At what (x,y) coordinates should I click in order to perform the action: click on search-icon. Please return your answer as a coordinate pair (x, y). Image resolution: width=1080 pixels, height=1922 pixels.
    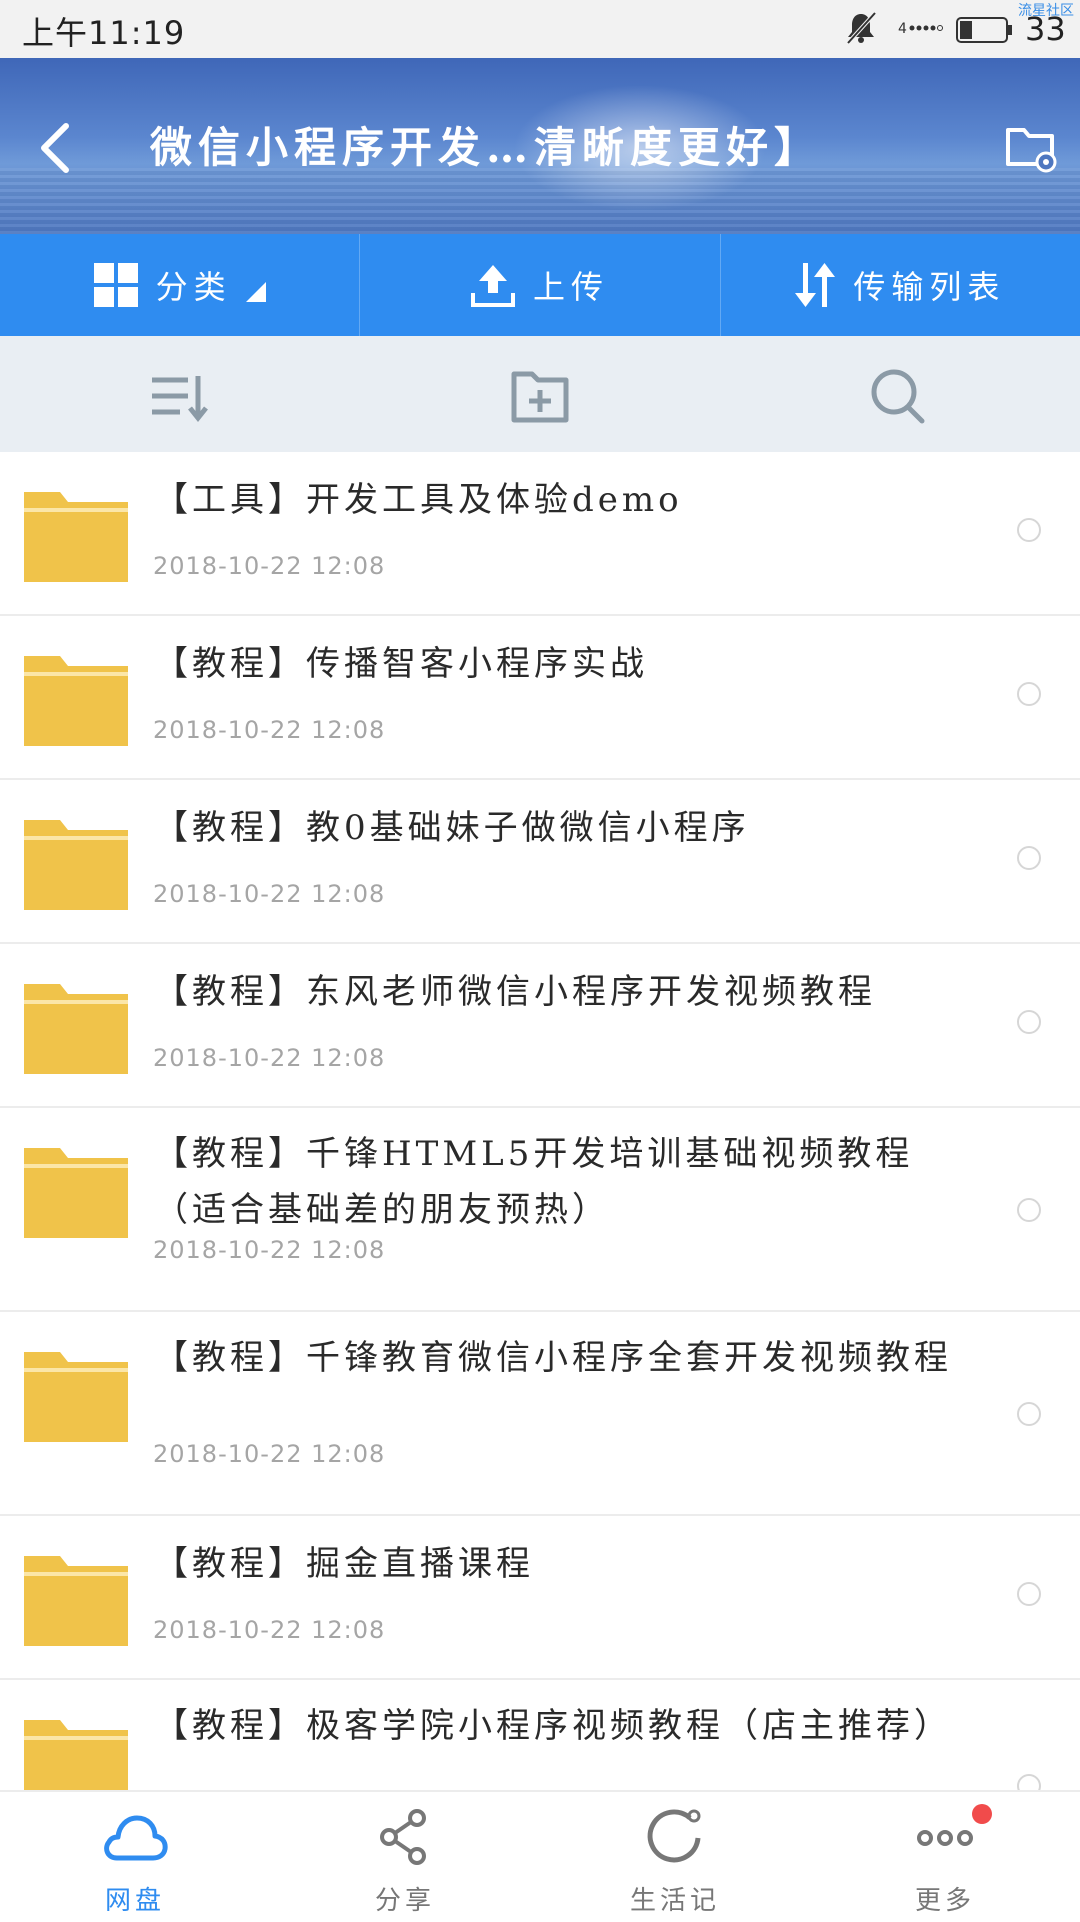
    Looking at the image, I should click on (898, 396).